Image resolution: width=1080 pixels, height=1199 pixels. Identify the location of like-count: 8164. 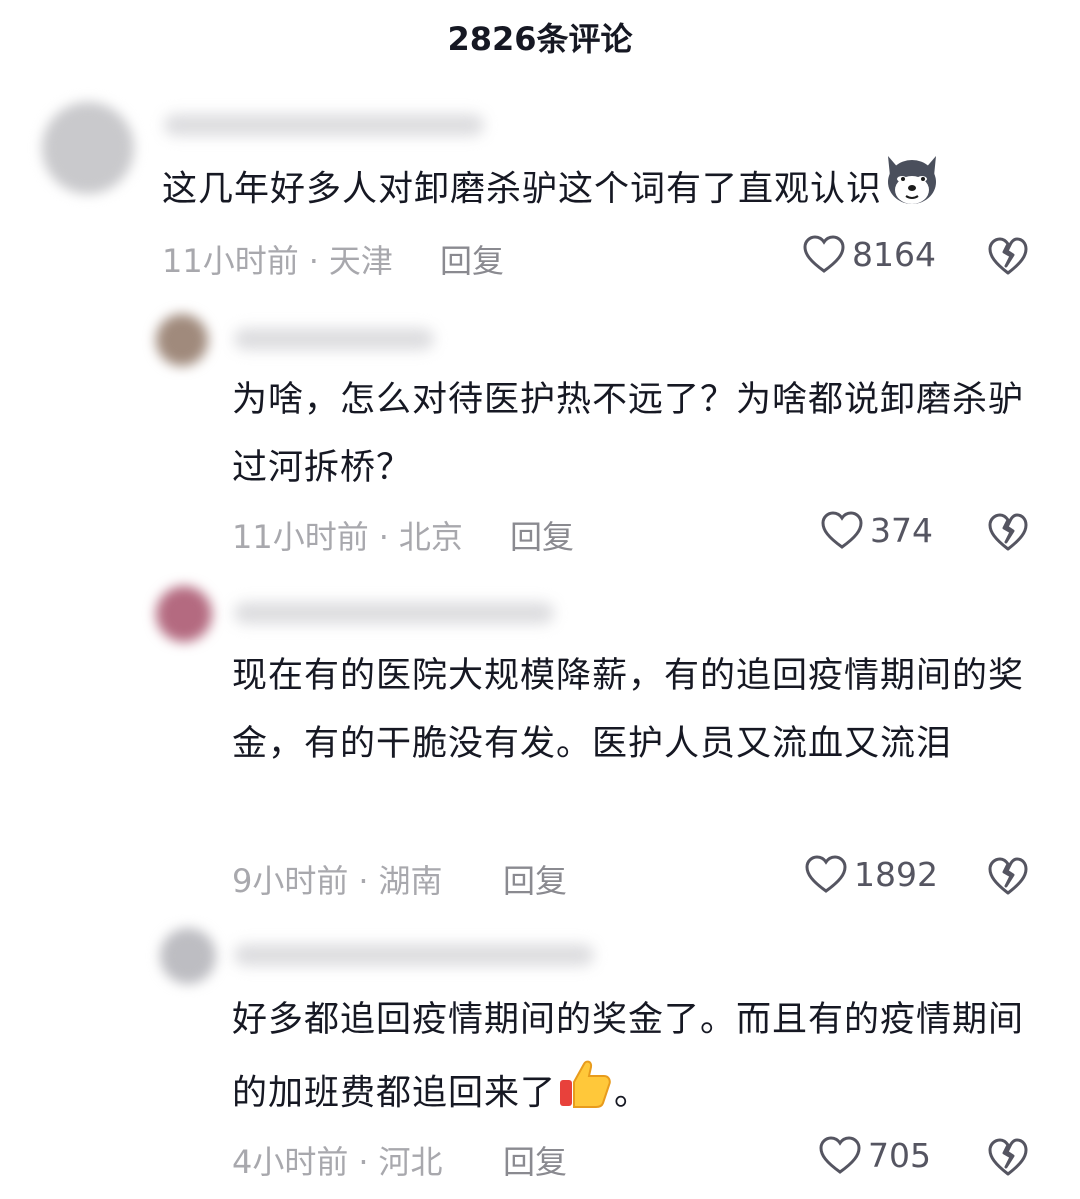
(894, 254).